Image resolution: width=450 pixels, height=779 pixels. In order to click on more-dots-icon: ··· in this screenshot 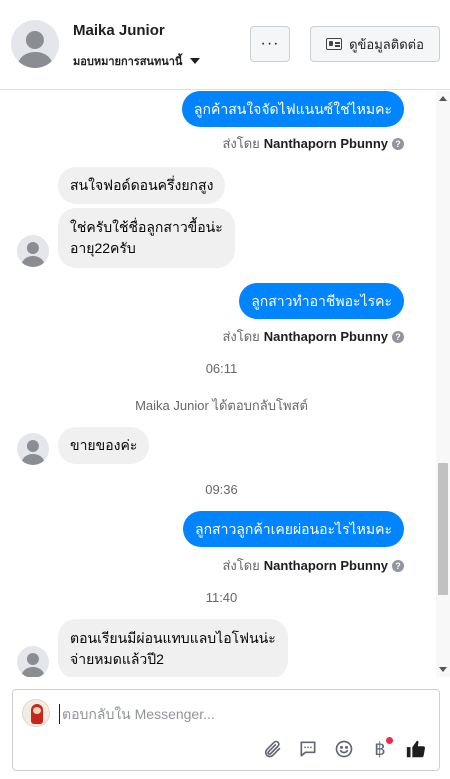, I will do `click(270, 43)`.